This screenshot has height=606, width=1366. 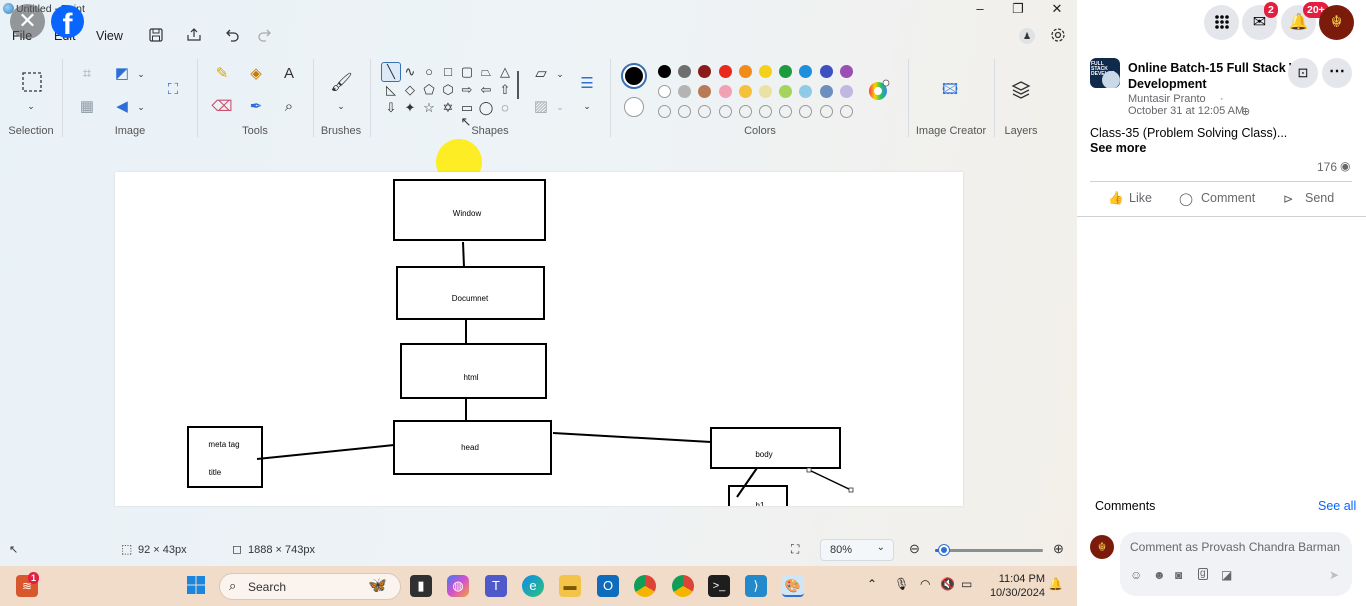 What do you see at coordinates (458, 586) in the screenshot?
I see `copilot-icon: ◍` at bounding box center [458, 586].